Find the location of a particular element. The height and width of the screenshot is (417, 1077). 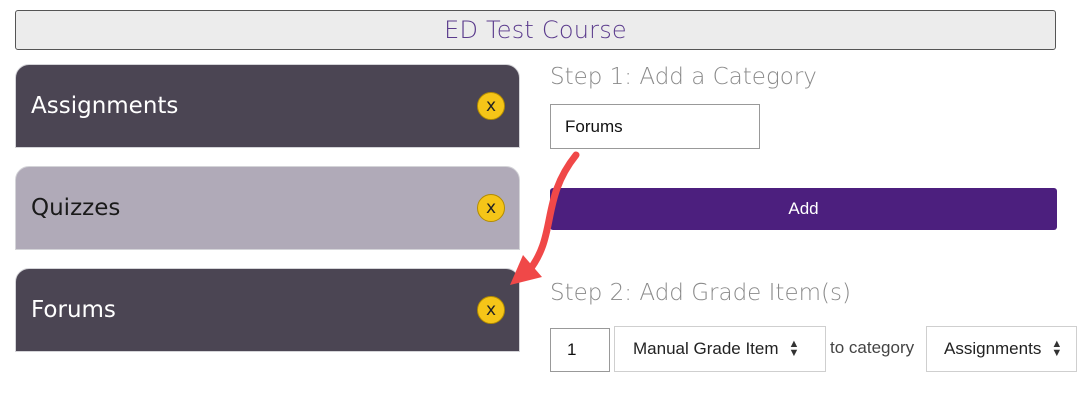

category-select-value: Assignments is located at coordinates (993, 348).